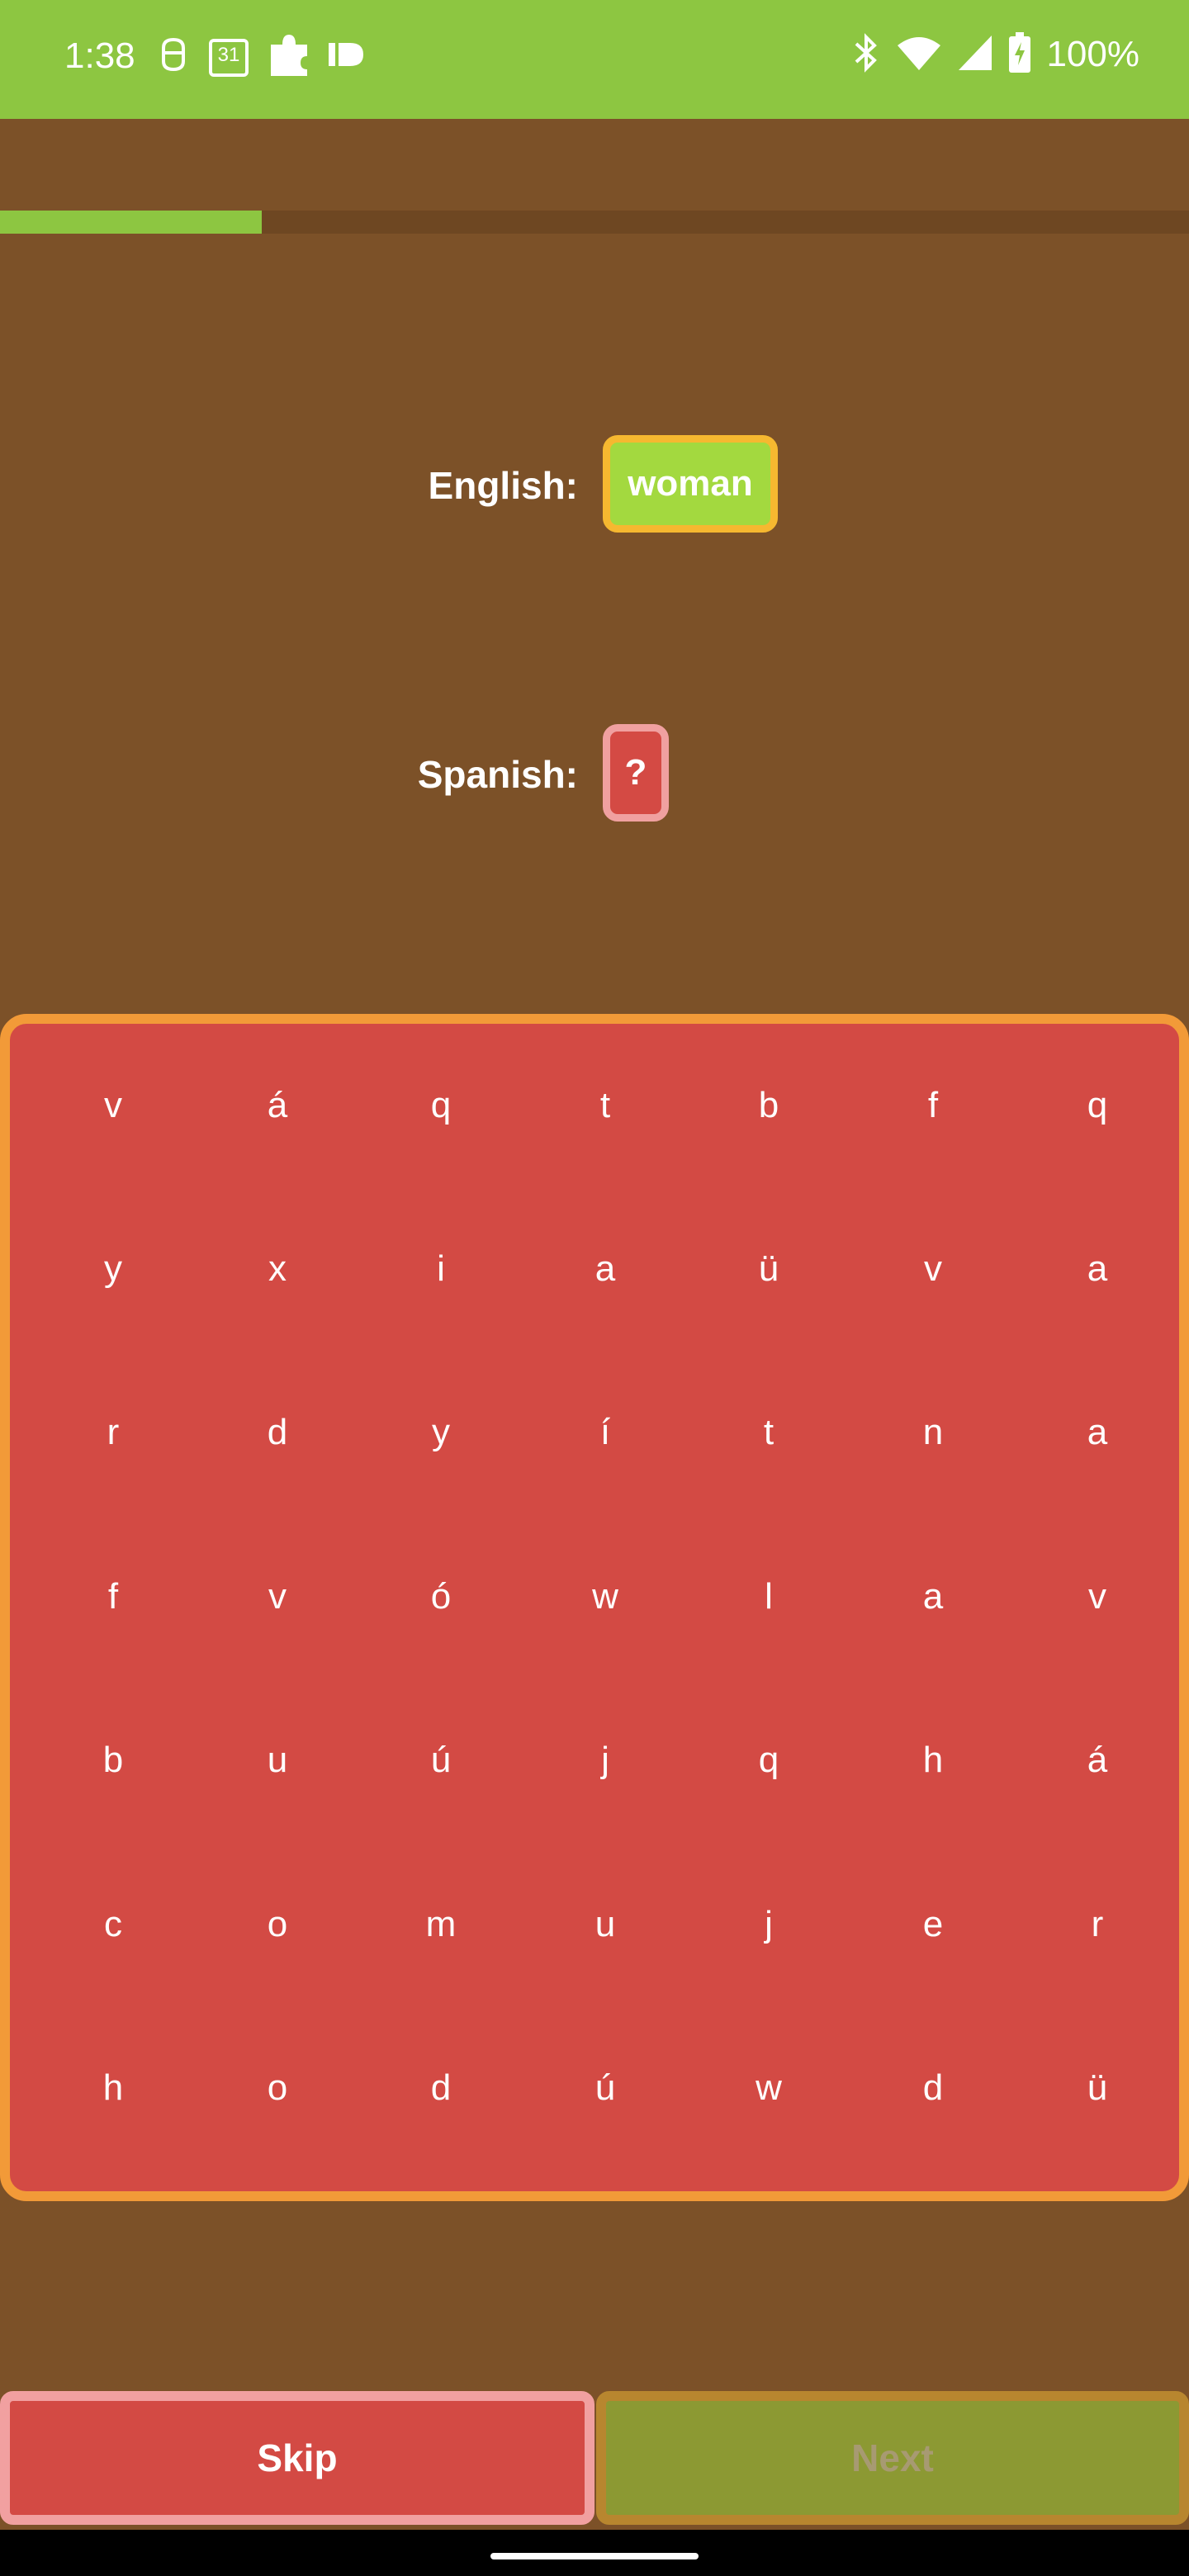 The image size is (1189, 2576). What do you see at coordinates (497, 774) in the screenshot?
I see `spanish-label: Spanish:` at bounding box center [497, 774].